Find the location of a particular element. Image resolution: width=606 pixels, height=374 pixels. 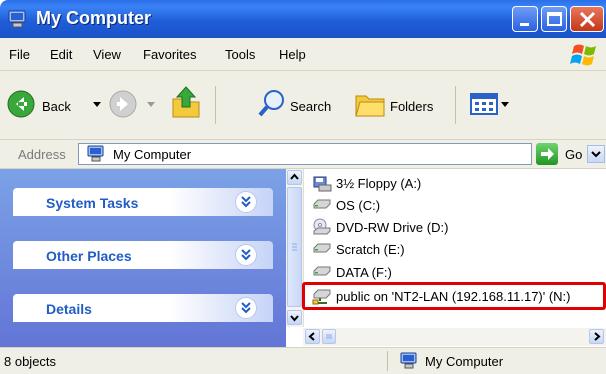

scroll-thumb-horizontal is located at coordinates (329, 336).